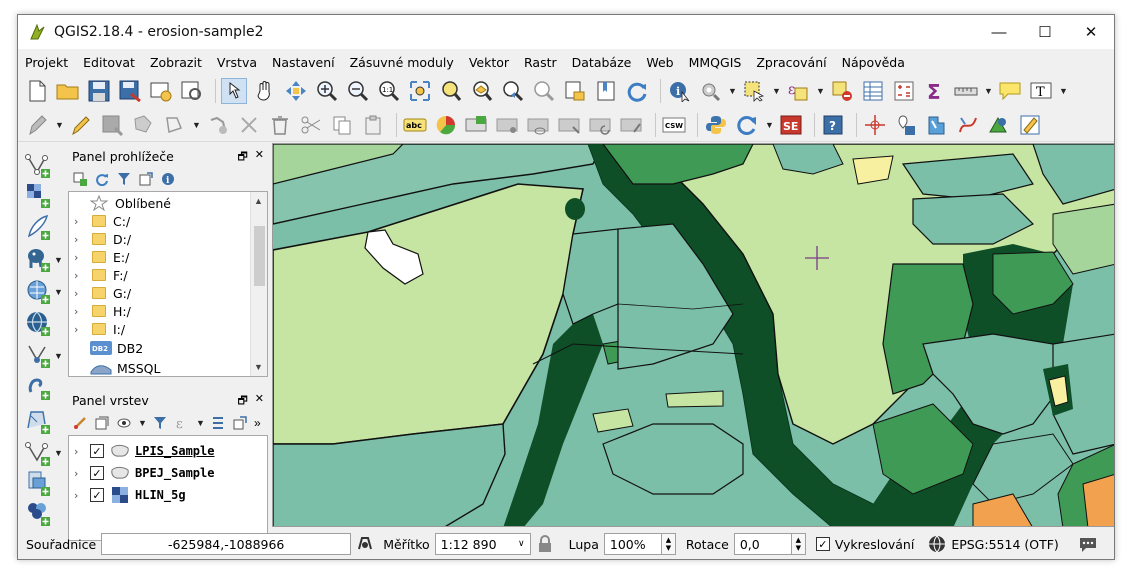 Image resolution: width=1136 pixels, height=574 pixels. Describe the element at coordinates (68, 91) in the screenshot. I see `open-project-icon` at that location.